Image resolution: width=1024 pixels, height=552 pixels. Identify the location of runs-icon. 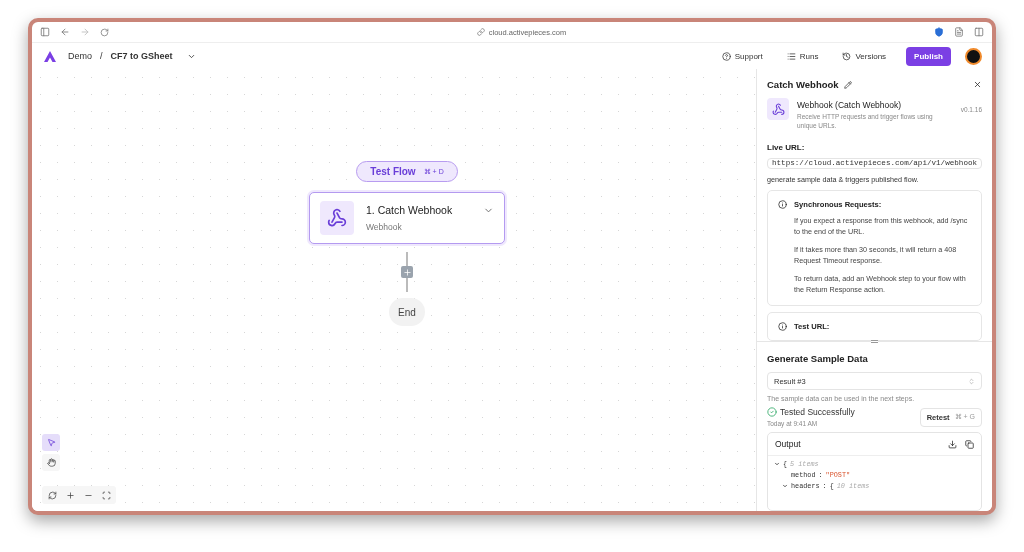
(791, 56).